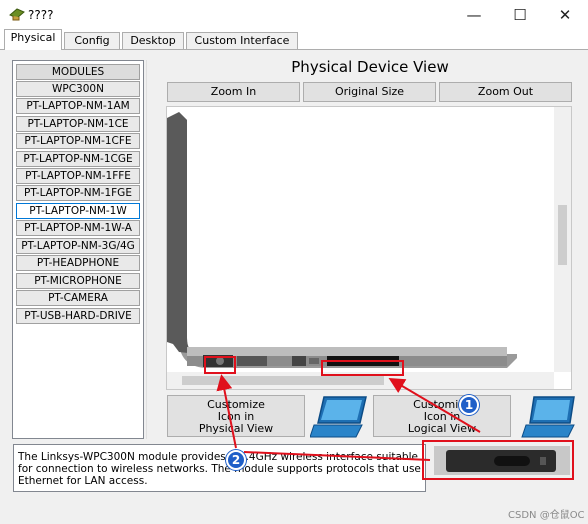 This screenshot has height=524, width=588. I want to click on customize-logical-icon-button: Customize Icon in Logical View, so click(442, 416).